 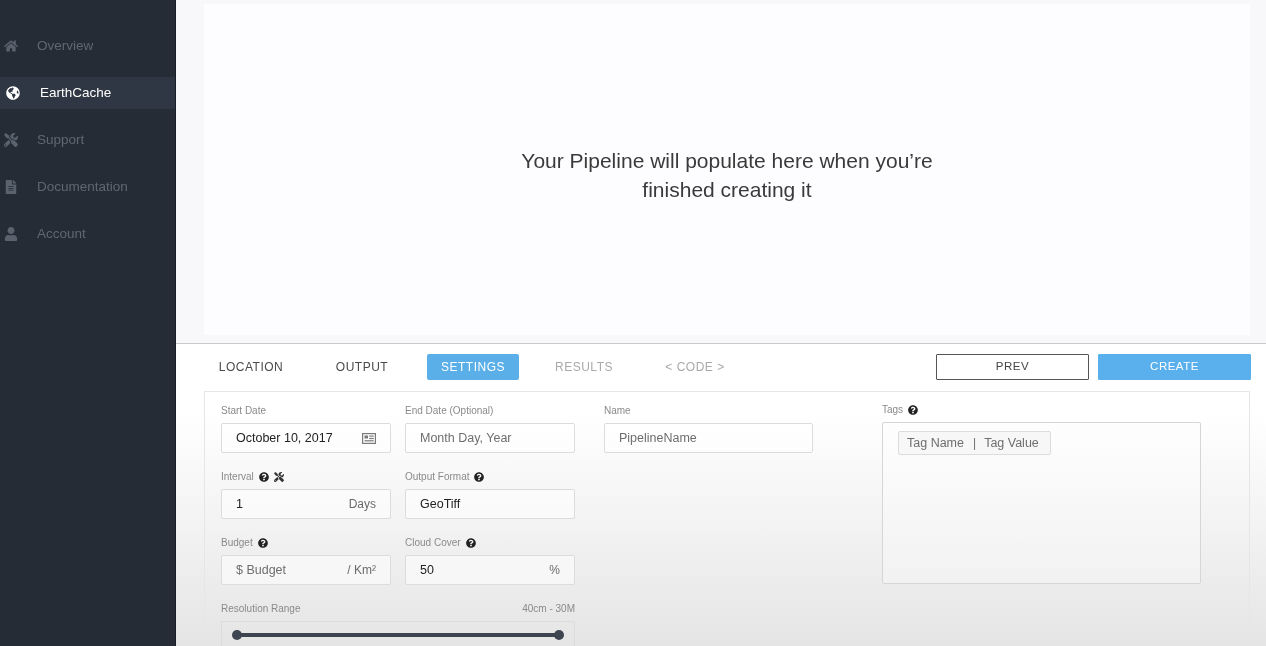 What do you see at coordinates (554, 570) in the screenshot?
I see `unit-label: %` at bounding box center [554, 570].